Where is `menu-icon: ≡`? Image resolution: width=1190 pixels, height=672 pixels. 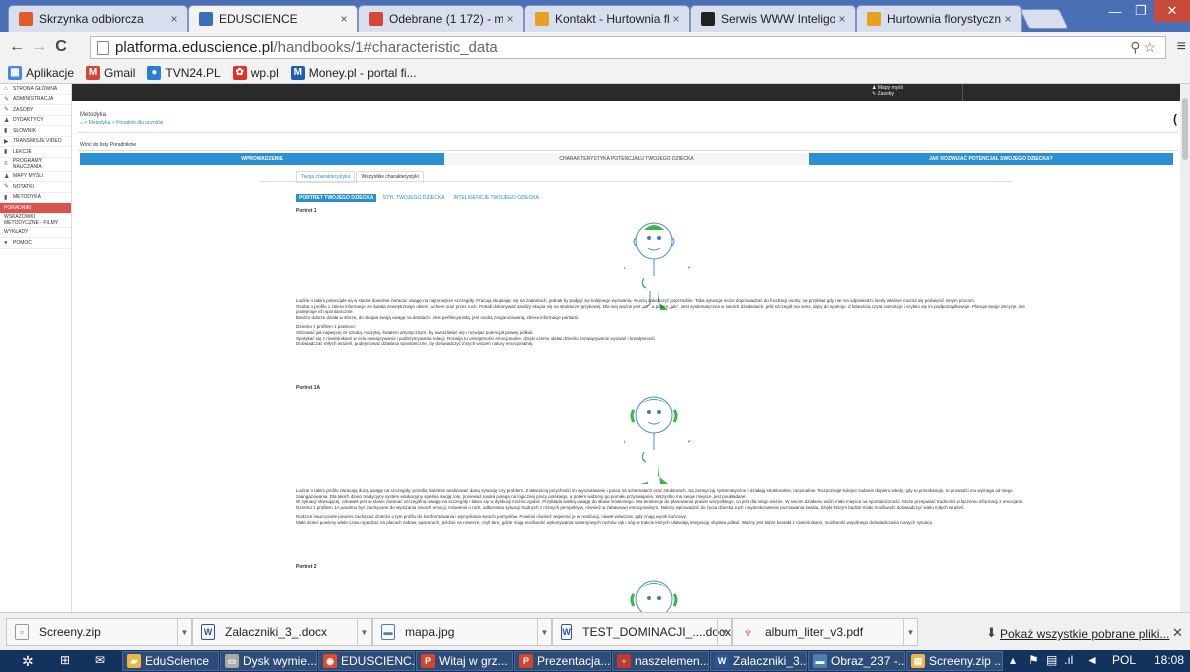
menu-icon: ≡ is located at coordinates (1181, 47).